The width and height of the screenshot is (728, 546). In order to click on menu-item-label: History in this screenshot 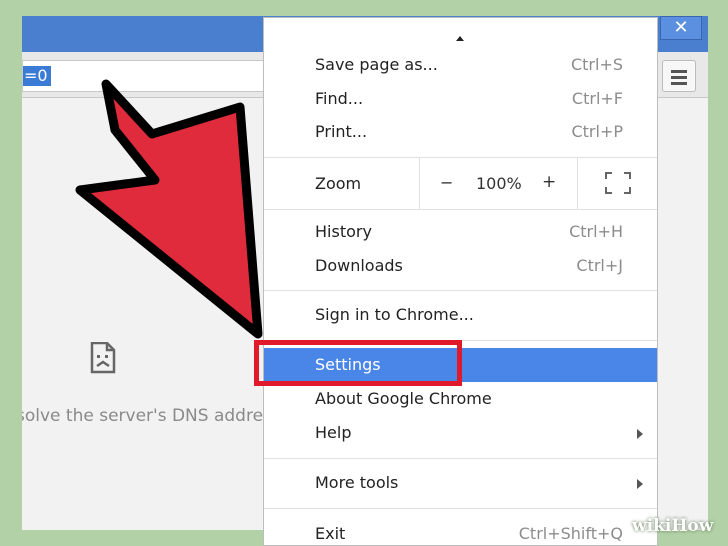, I will do `click(343, 231)`.